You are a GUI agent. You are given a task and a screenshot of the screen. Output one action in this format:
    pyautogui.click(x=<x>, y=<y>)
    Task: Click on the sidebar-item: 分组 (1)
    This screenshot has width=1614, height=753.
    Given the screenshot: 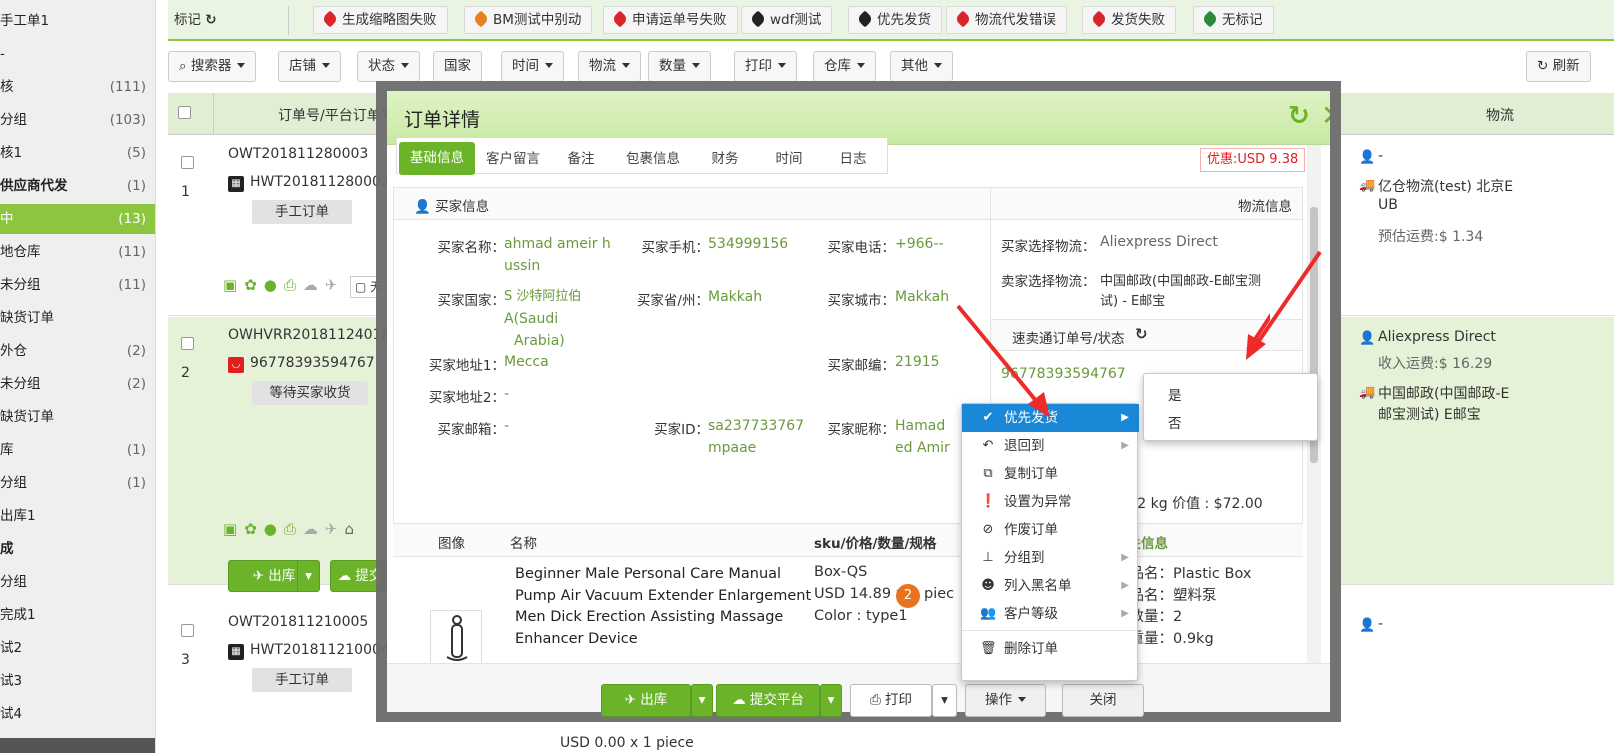 What is the action you would take?
    pyautogui.click(x=77, y=483)
    